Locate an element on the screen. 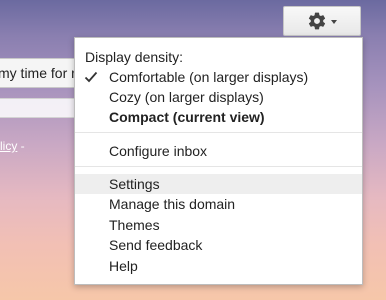  help-label: Help is located at coordinates (123, 266).